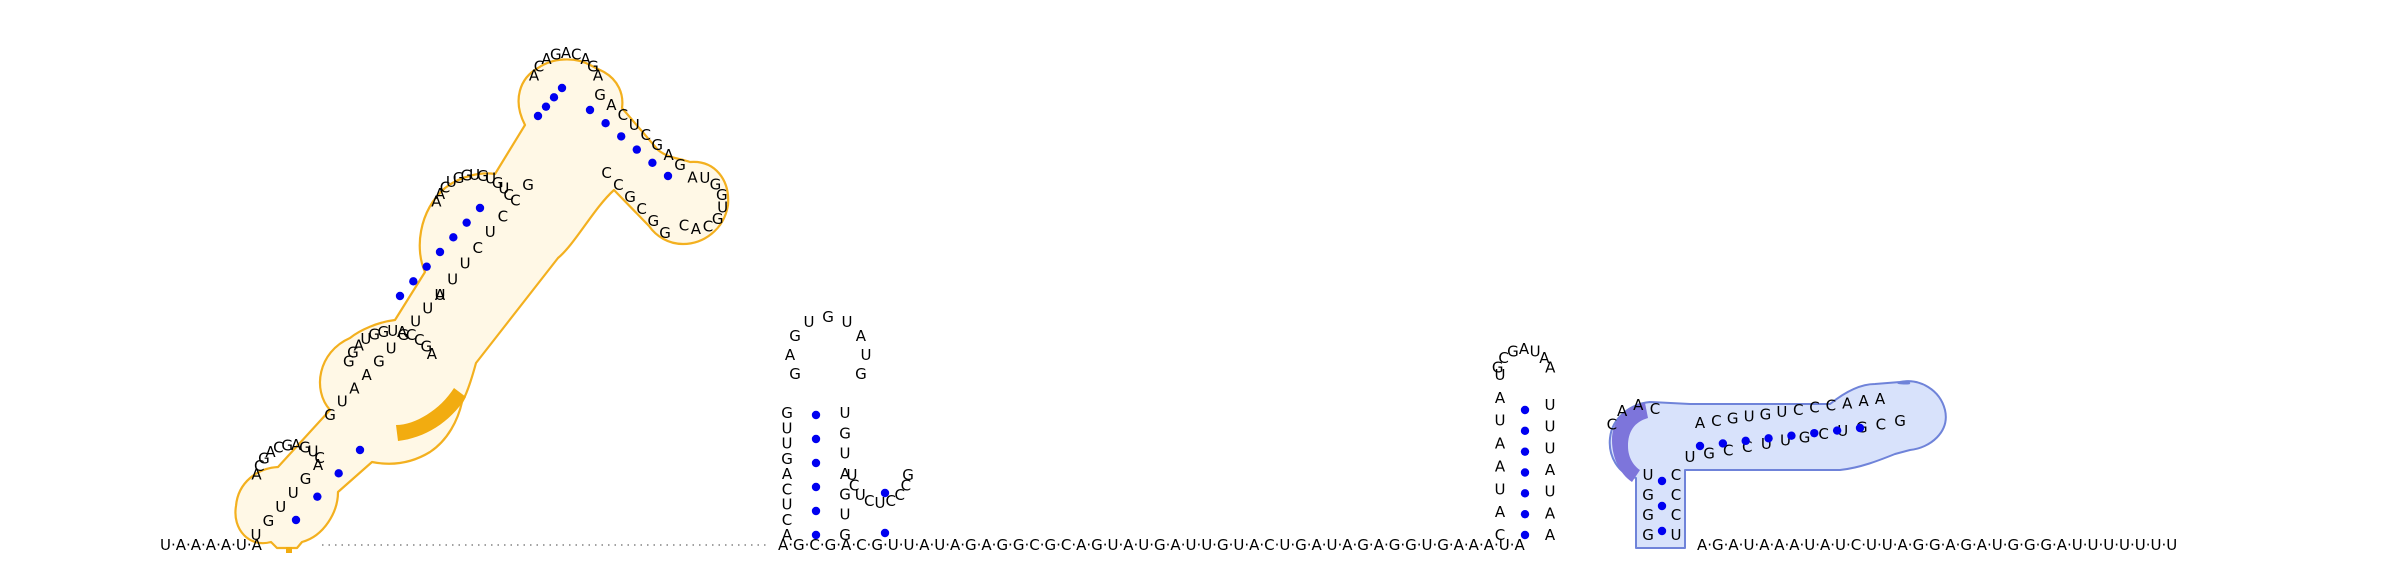  Describe the element at coordinates (211, 545) in the screenshot. I see `backbone-sequence-left: U·A·A·A·A·U·A` at that location.